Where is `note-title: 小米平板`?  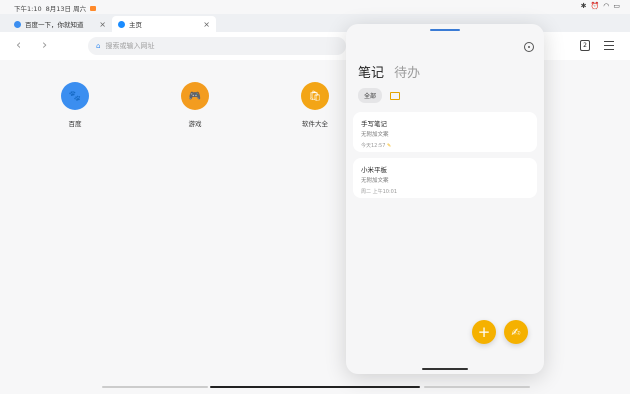 note-title: 小米平板 is located at coordinates (374, 170).